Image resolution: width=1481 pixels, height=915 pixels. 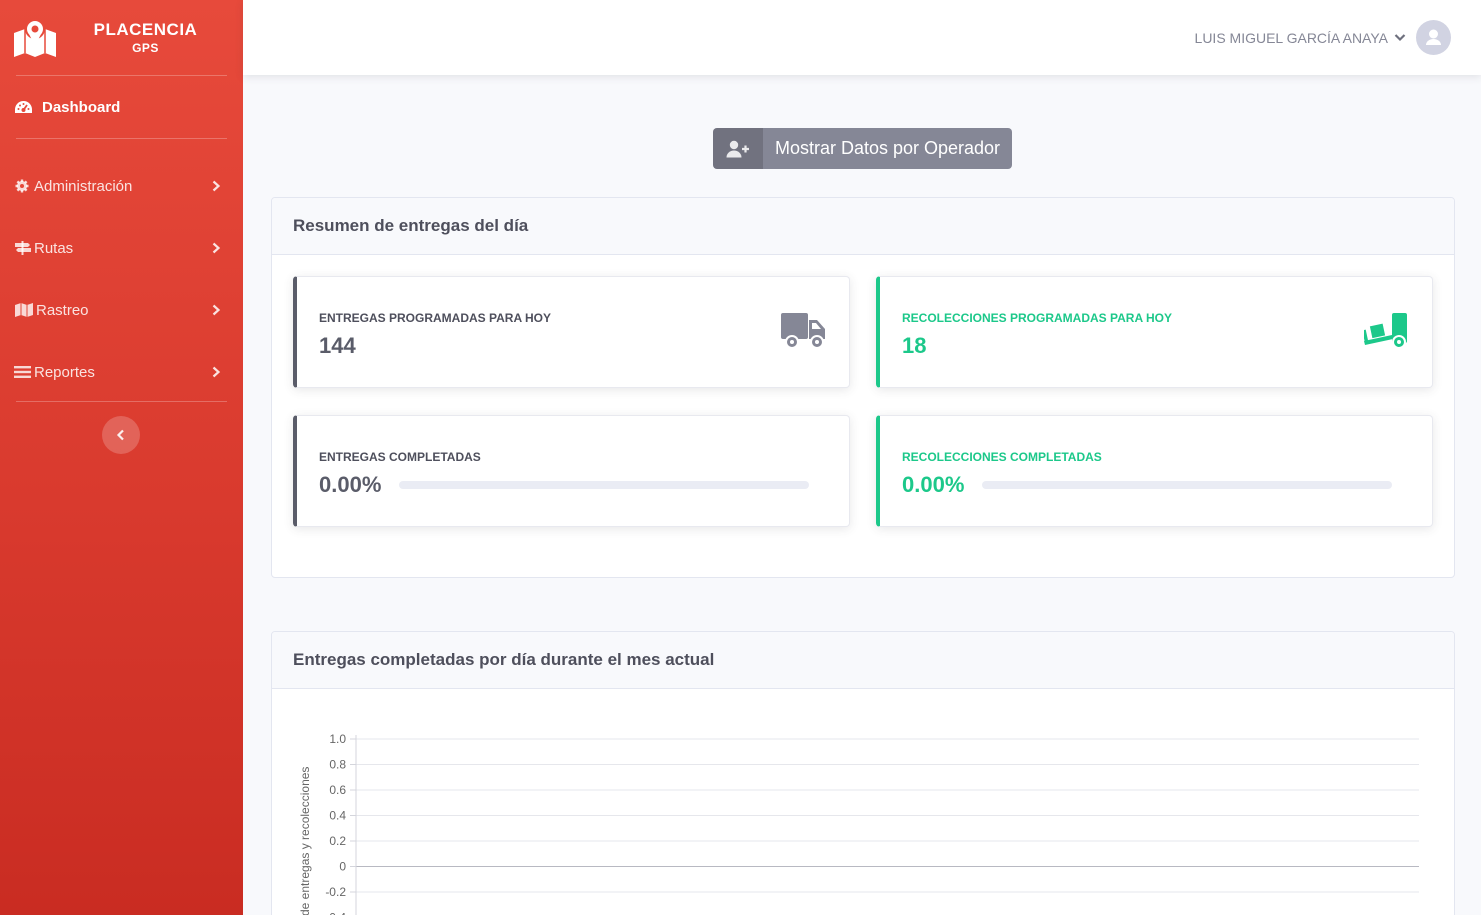 I want to click on sidebar-item-label: Reportes, so click(x=64, y=372).